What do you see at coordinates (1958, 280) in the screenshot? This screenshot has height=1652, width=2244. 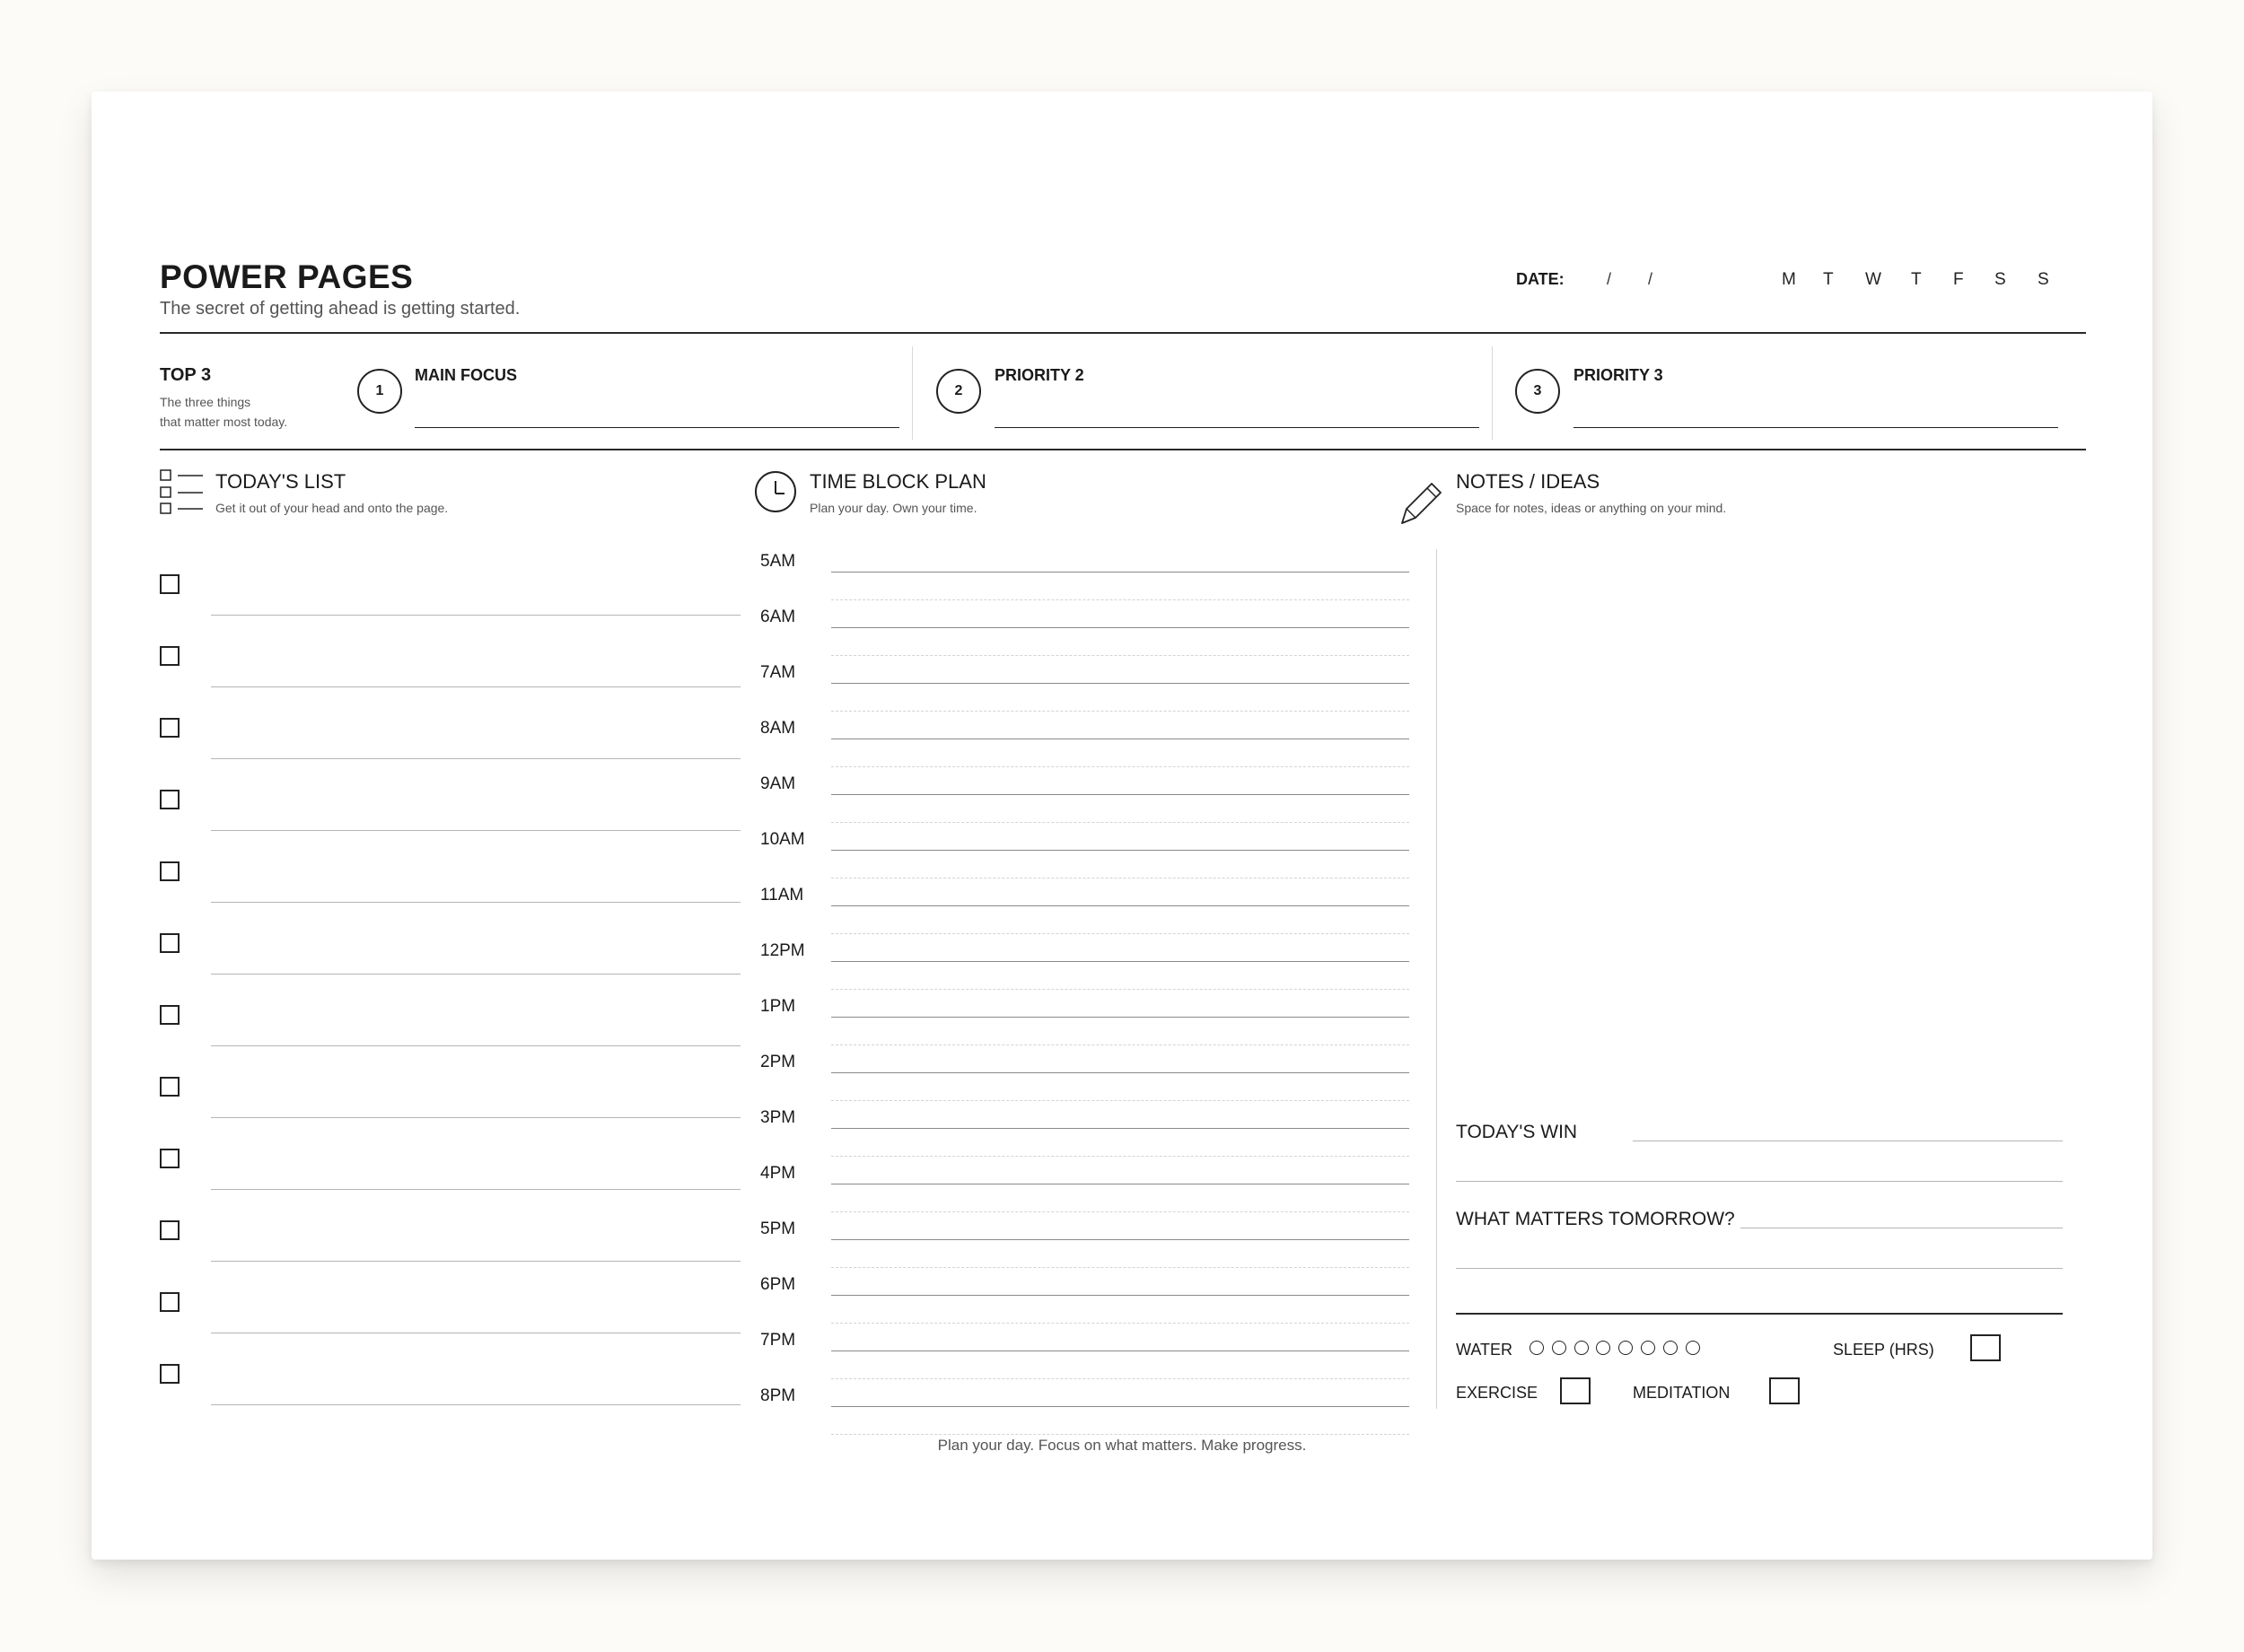 I see `weekday-fri: F` at bounding box center [1958, 280].